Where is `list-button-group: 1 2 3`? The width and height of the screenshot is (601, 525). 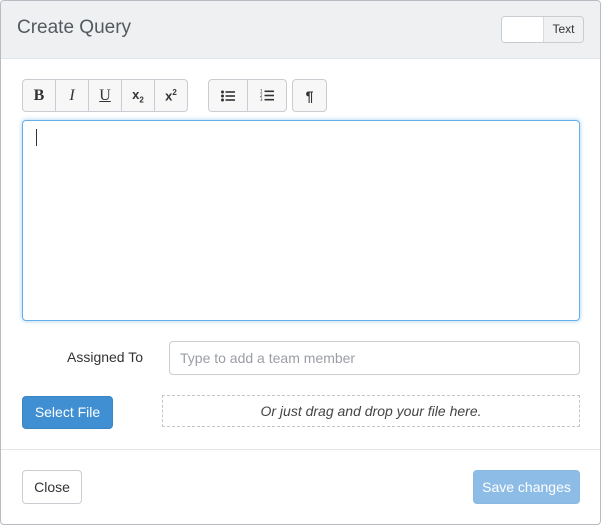 list-button-group: 1 2 3 is located at coordinates (247, 95).